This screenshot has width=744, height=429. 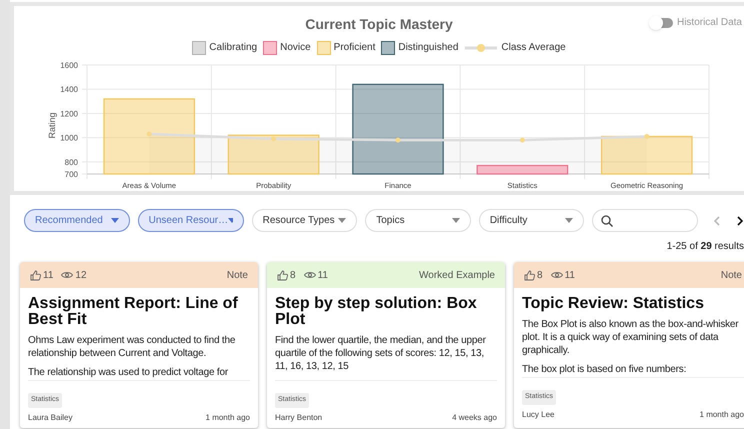 I want to click on view-count: 12, so click(x=81, y=275).